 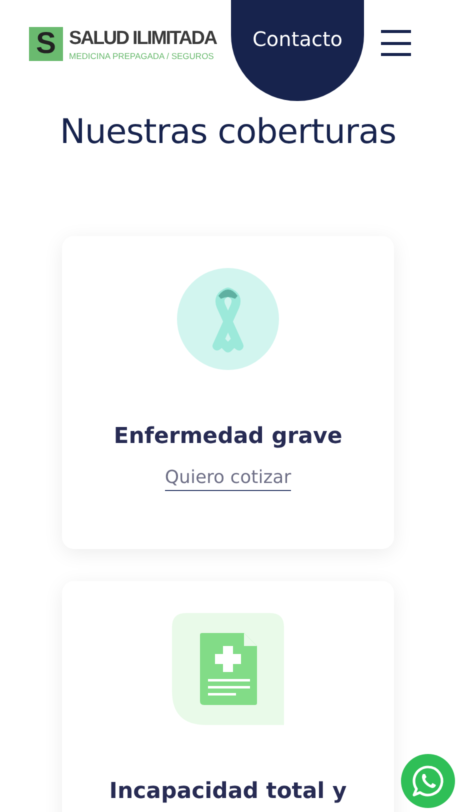 What do you see at coordinates (142, 39) in the screenshot?
I see `brand-name: SALUD ILIMITADA` at bounding box center [142, 39].